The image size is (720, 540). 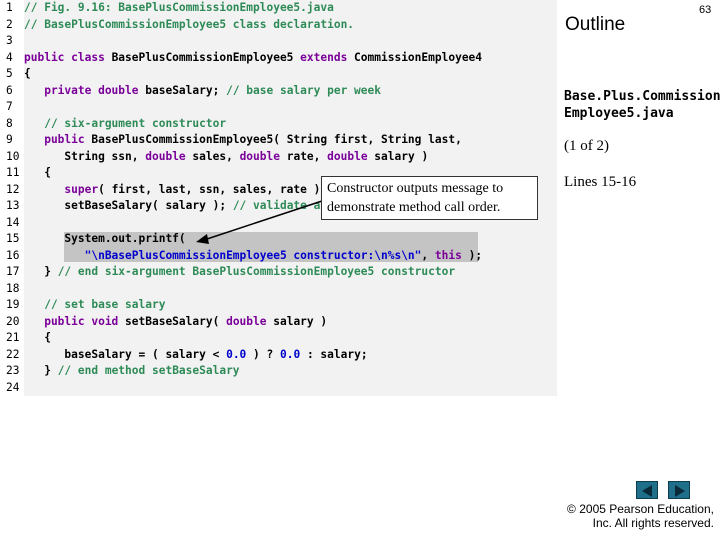 What do you see at coordinates (653, 523) in the screenshot?
I see `copyright-line: Inc. All rights reserved.` at bounding box center [653, 523].